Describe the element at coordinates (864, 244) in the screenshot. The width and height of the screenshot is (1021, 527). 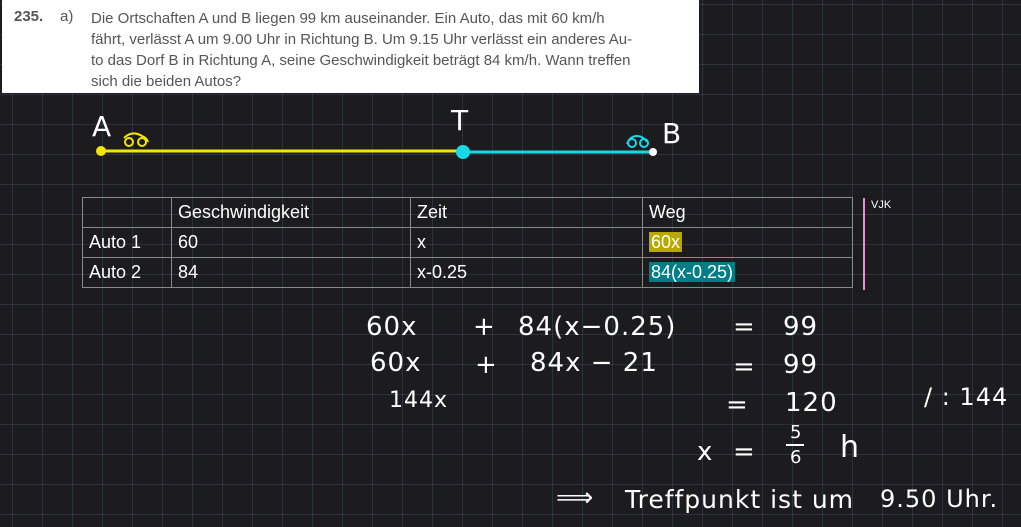
I see `divider-bar` at that location.